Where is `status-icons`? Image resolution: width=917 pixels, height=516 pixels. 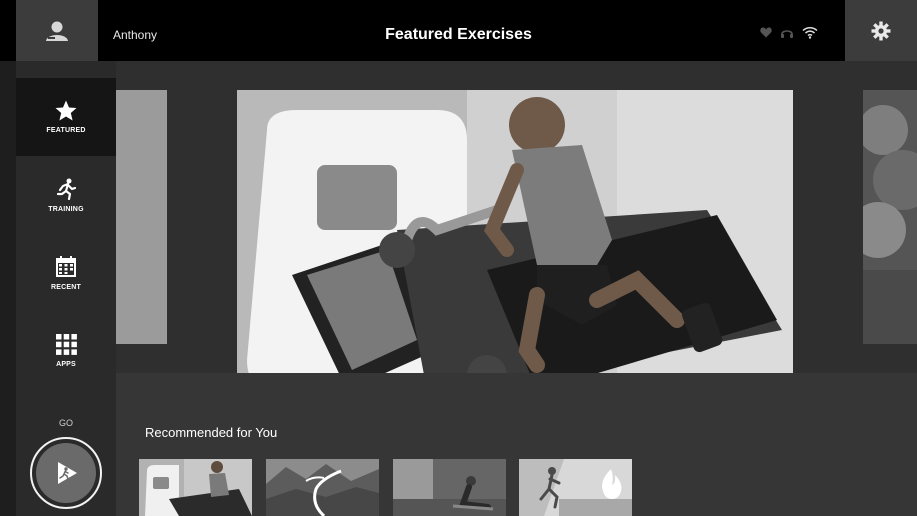 status-icons is located at coordinates (789, 32).